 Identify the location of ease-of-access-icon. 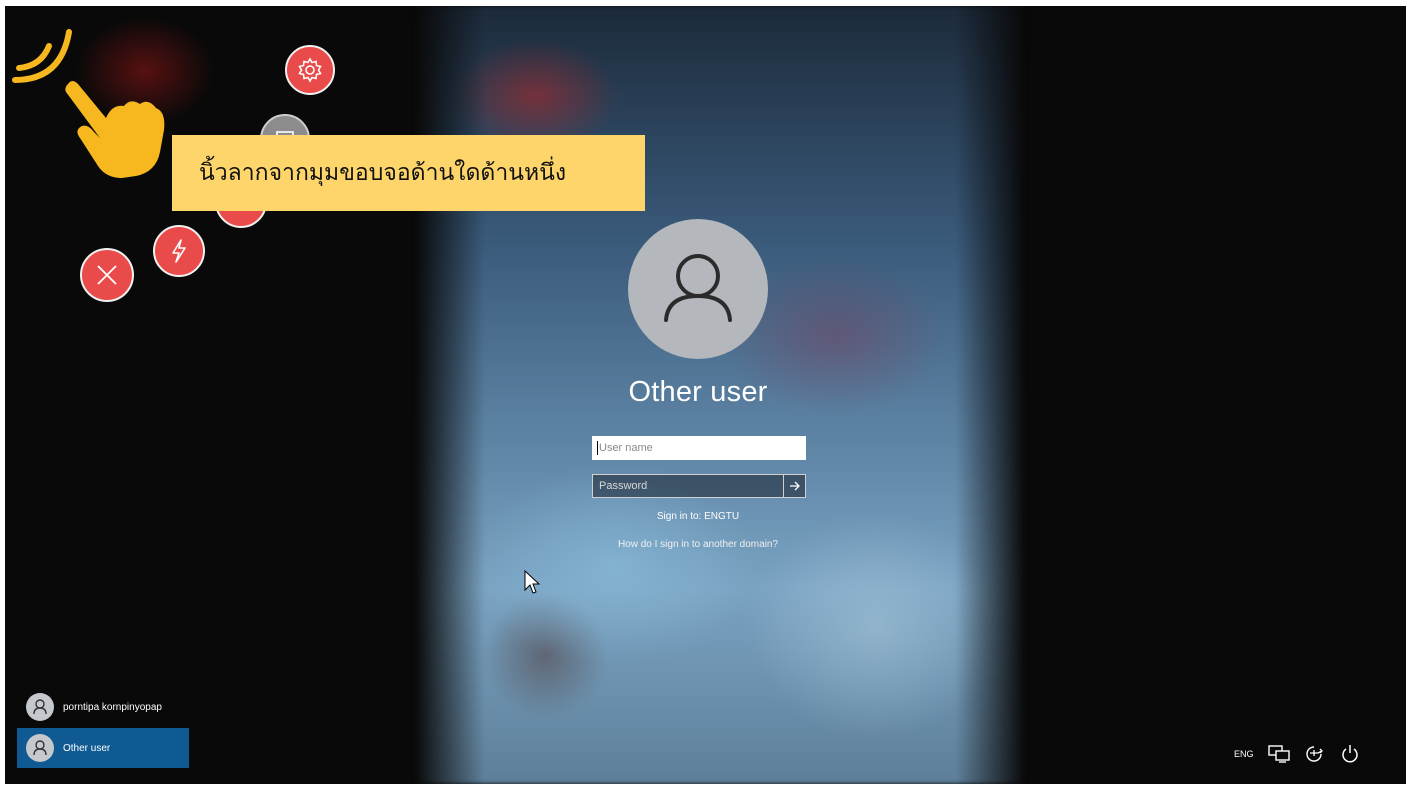
(1315, 754).